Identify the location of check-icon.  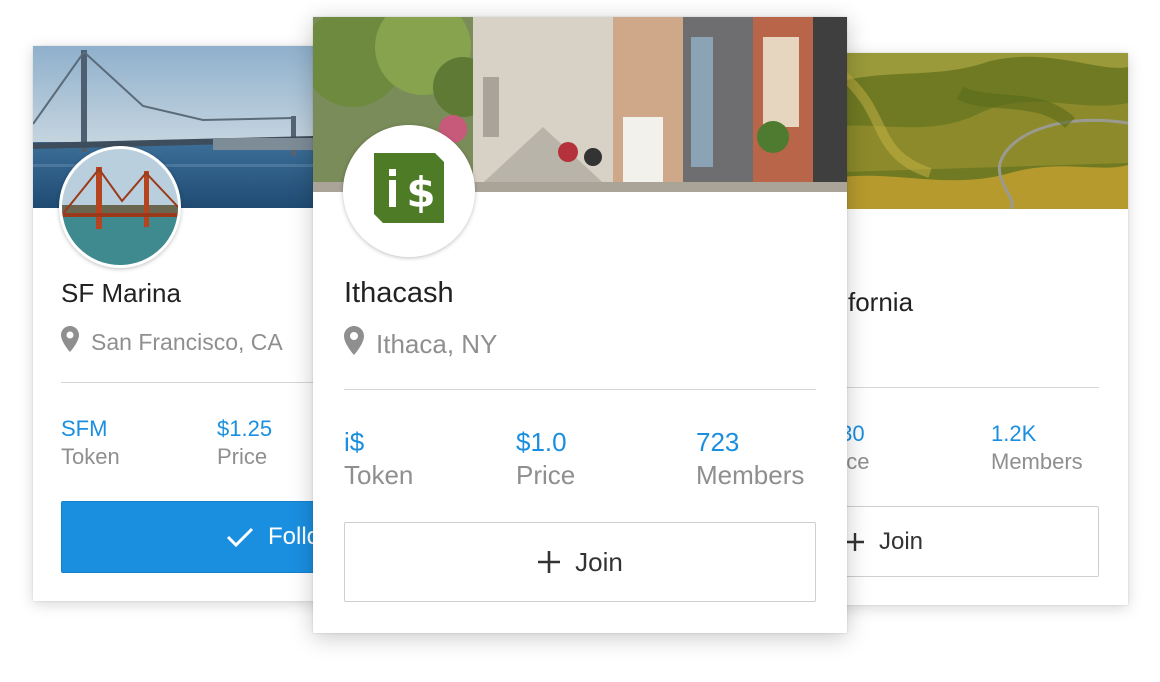
(240, 537).